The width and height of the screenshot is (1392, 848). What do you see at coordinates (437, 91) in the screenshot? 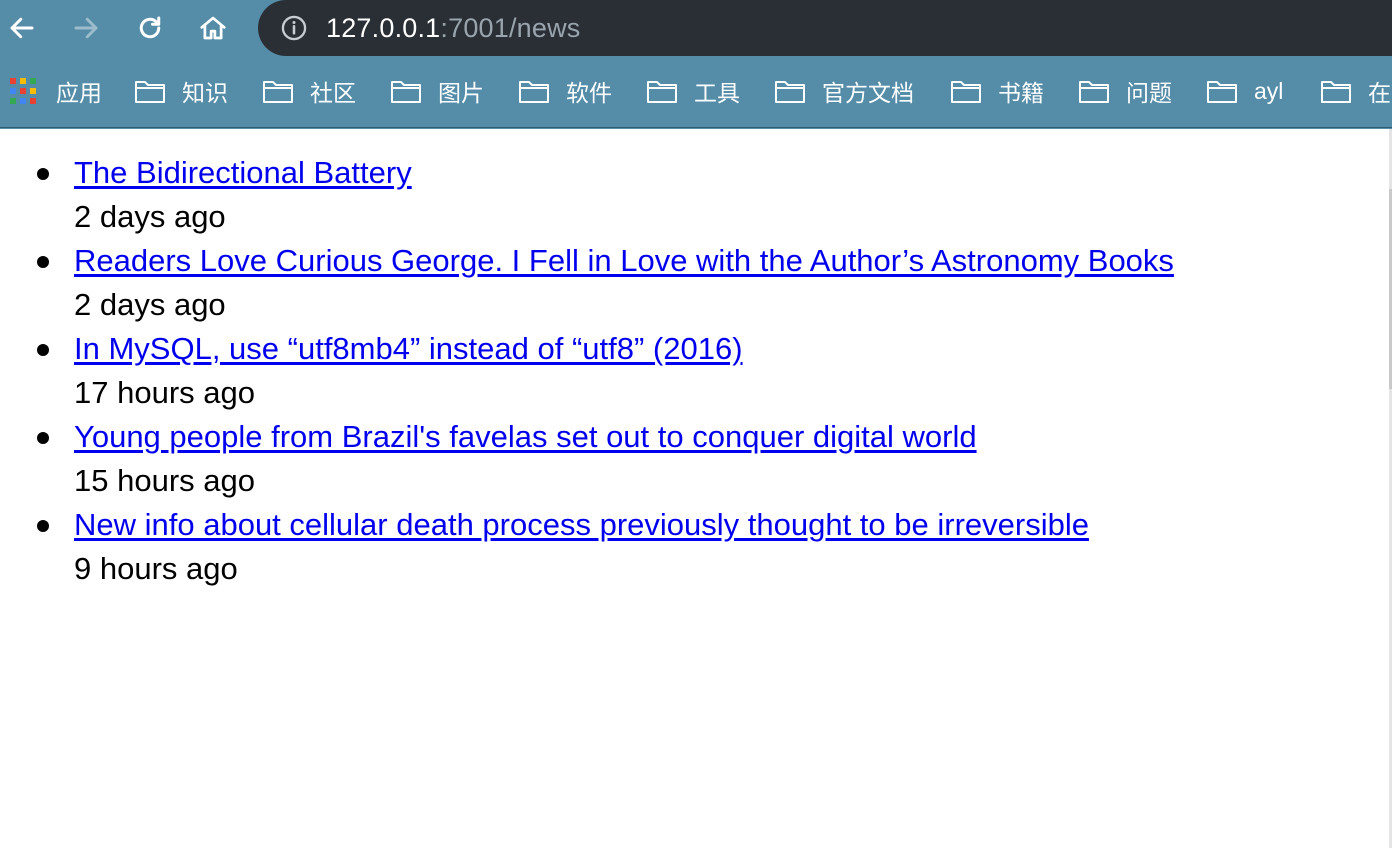
I see `bookmark-folder: 图片` at bounding box center [437, 91].